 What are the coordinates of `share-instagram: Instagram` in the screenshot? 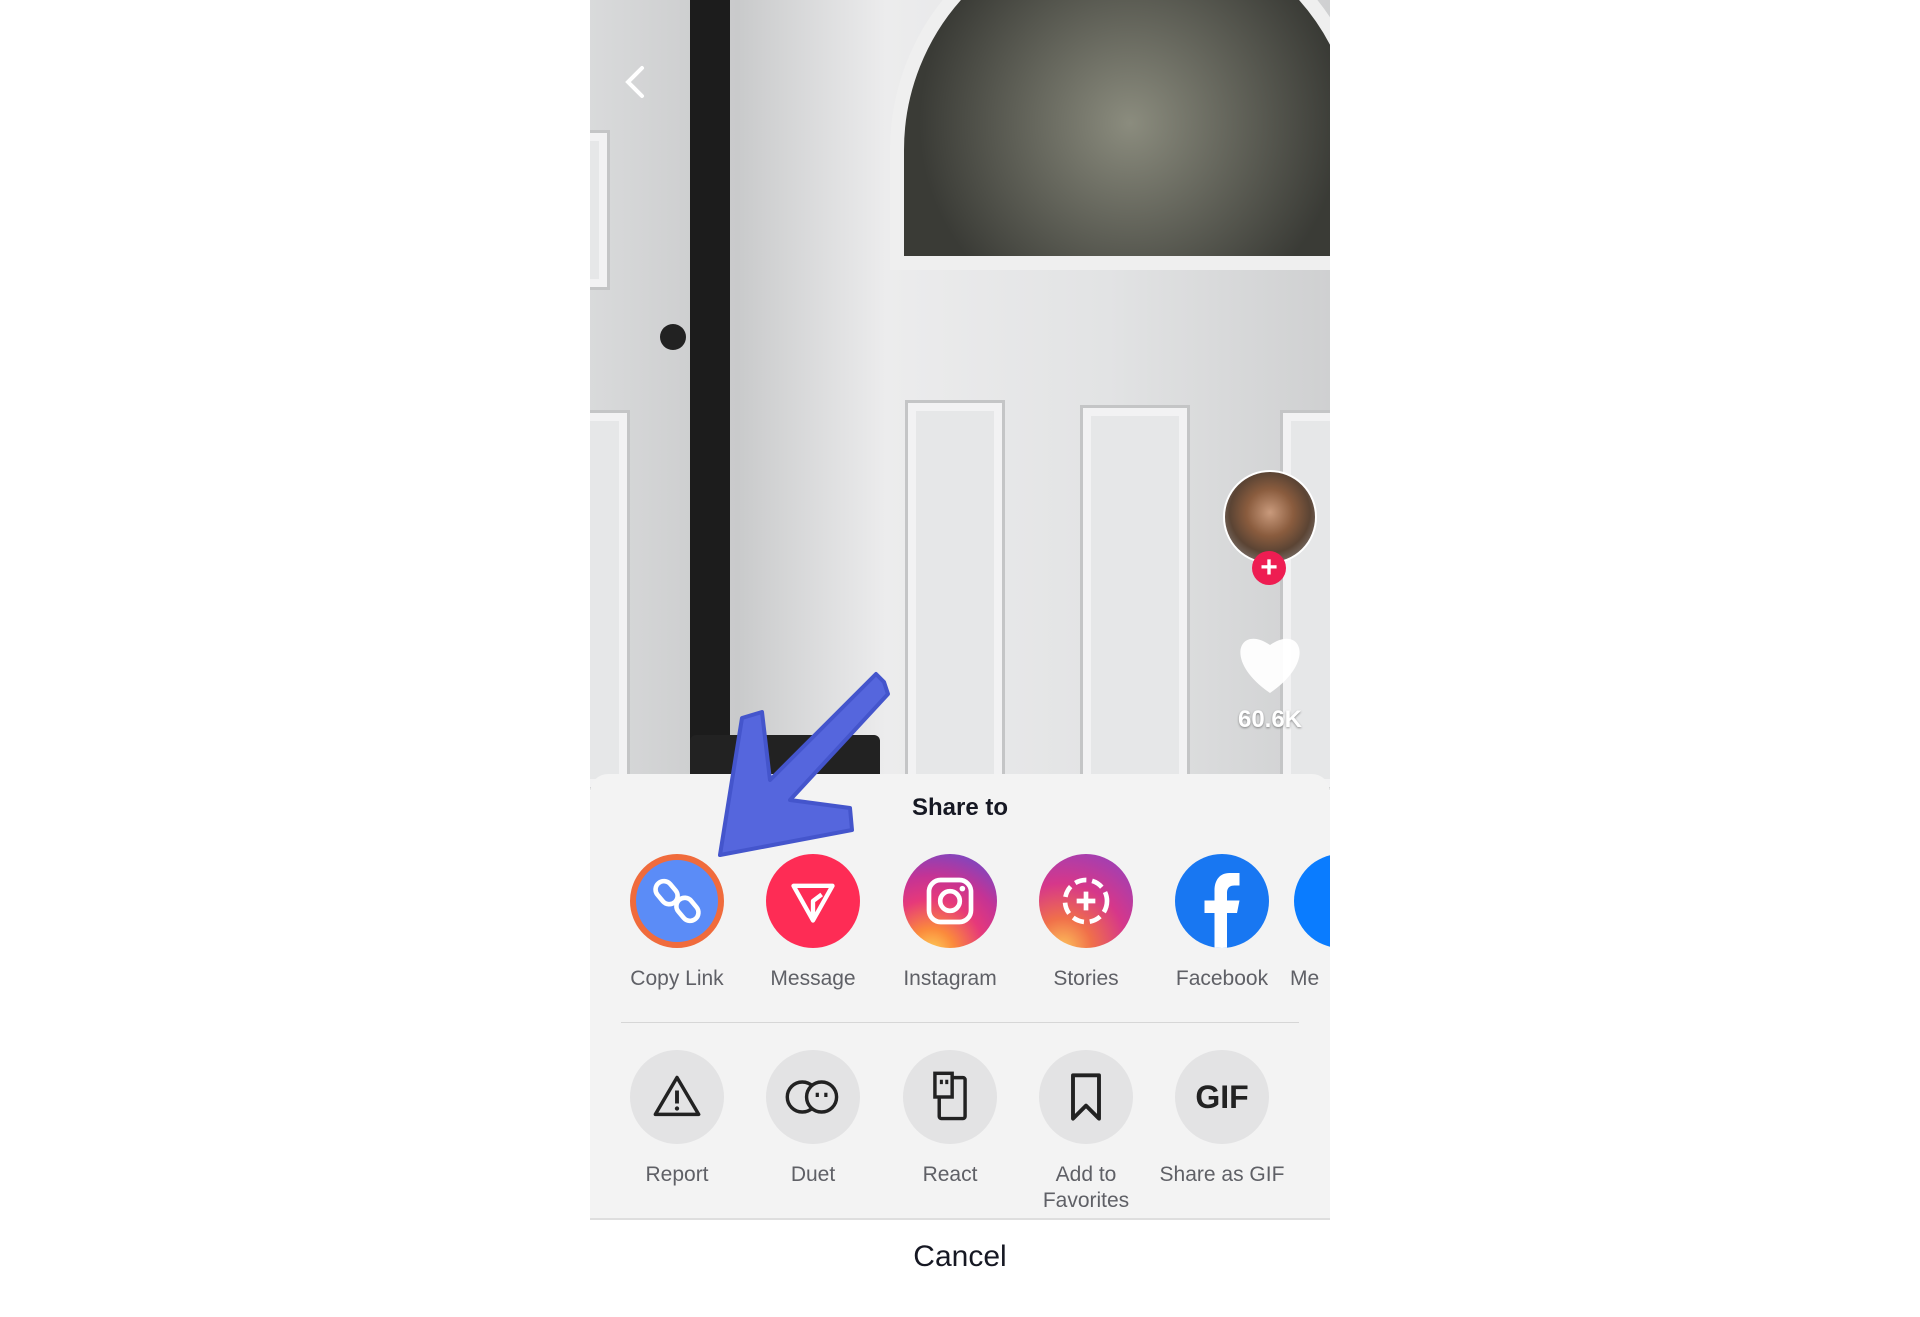 It's located at (950, 923).